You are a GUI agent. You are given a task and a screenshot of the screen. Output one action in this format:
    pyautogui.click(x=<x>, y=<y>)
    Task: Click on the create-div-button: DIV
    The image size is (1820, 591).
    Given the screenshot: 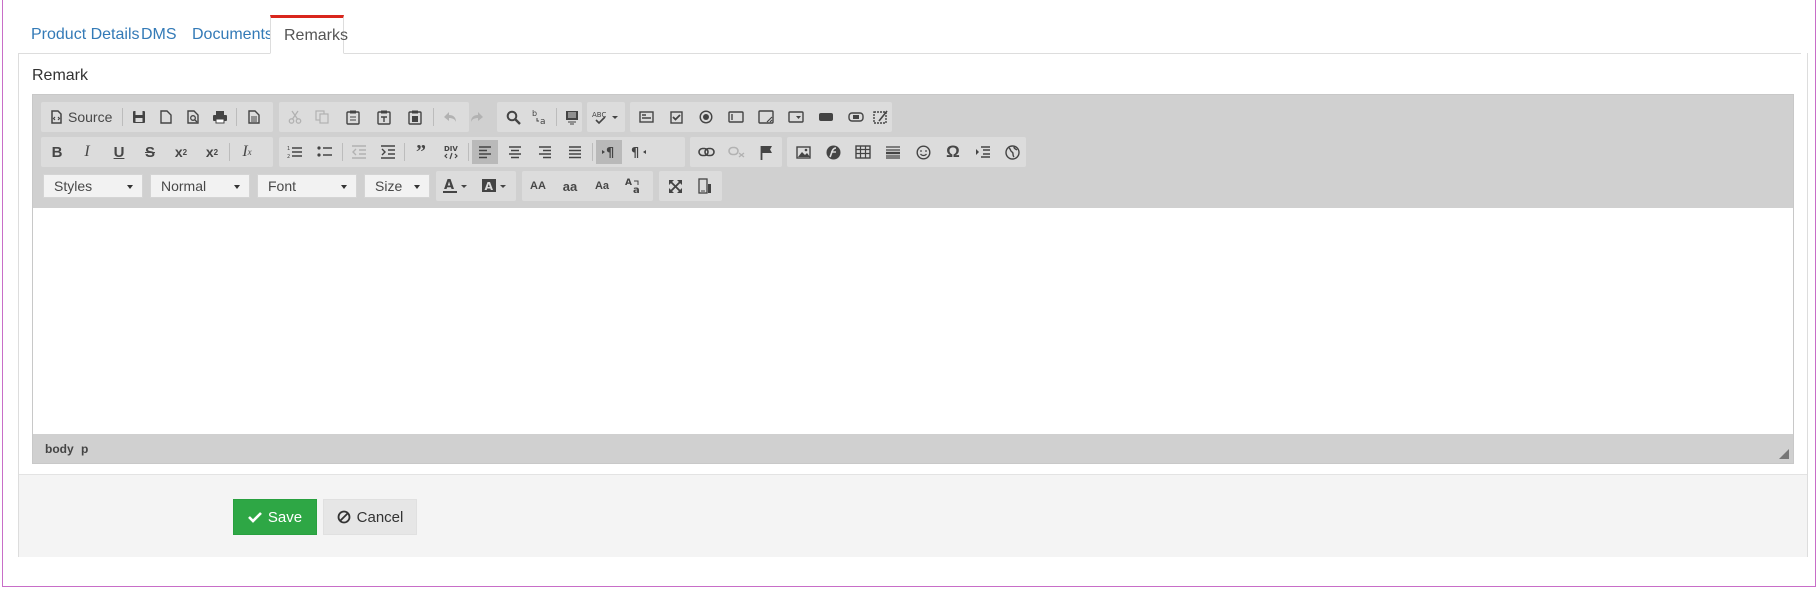 What is the action you would take?
    pyautogui.click(x=451, y=152)
    